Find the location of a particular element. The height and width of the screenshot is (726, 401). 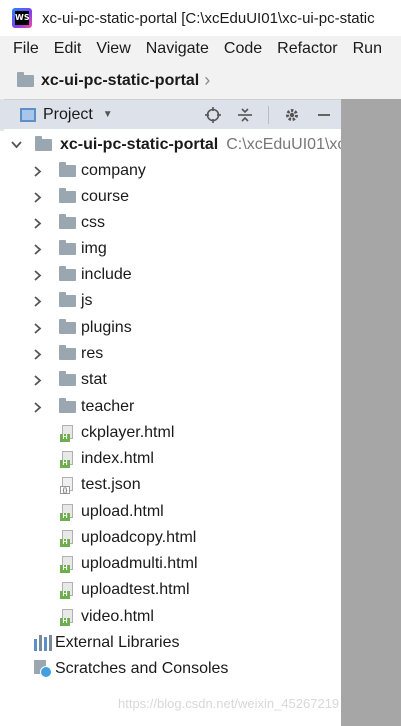

folder-name: company is located at coordinates (113, 170).